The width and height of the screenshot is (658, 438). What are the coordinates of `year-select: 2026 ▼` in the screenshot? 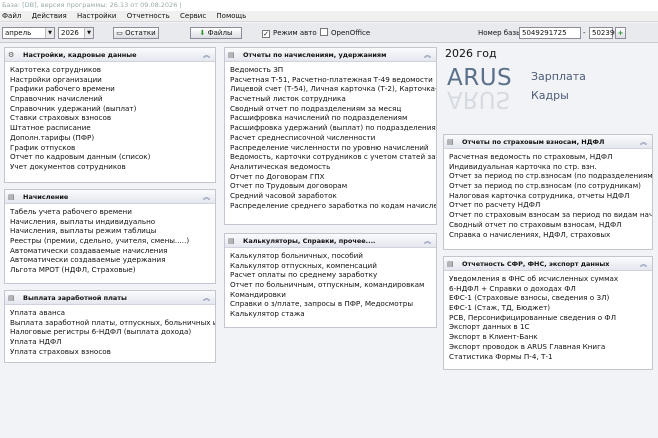 It's located at (76, 33).